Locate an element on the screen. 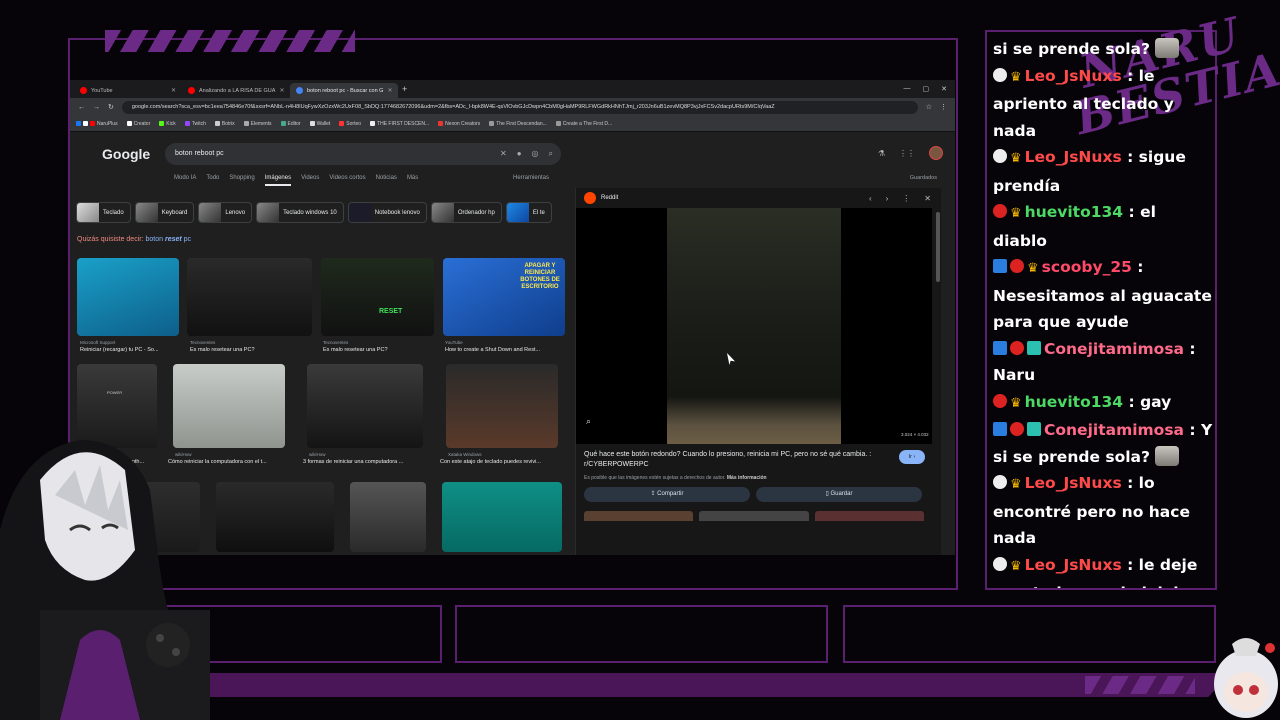 This screenshot has height=720, width=1280. chip: Keyboard is located at coordinates (164, 212).